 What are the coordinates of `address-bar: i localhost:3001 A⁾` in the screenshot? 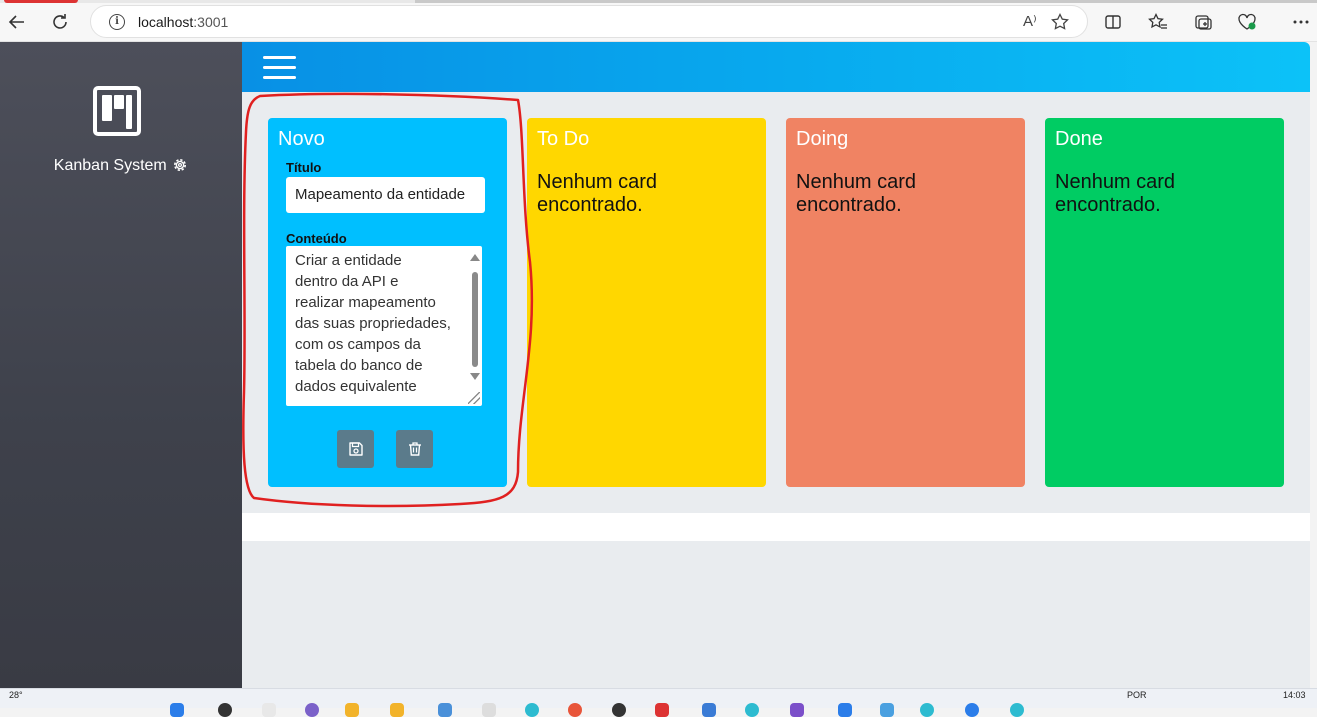 It's located at (589, 21).